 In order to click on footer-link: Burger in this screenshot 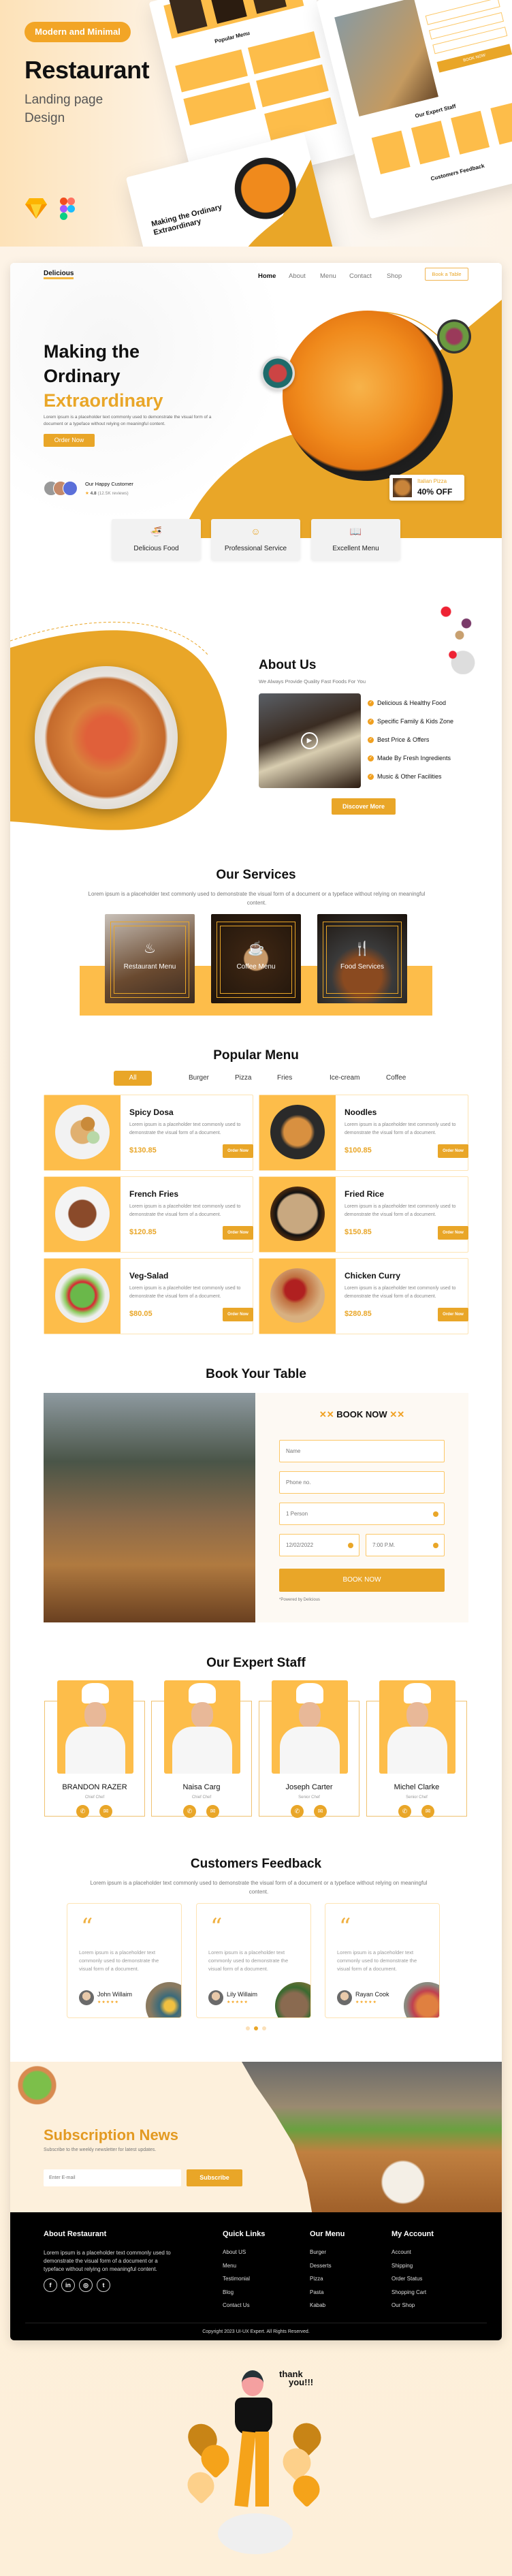, I will do `click(318, 2252)`.